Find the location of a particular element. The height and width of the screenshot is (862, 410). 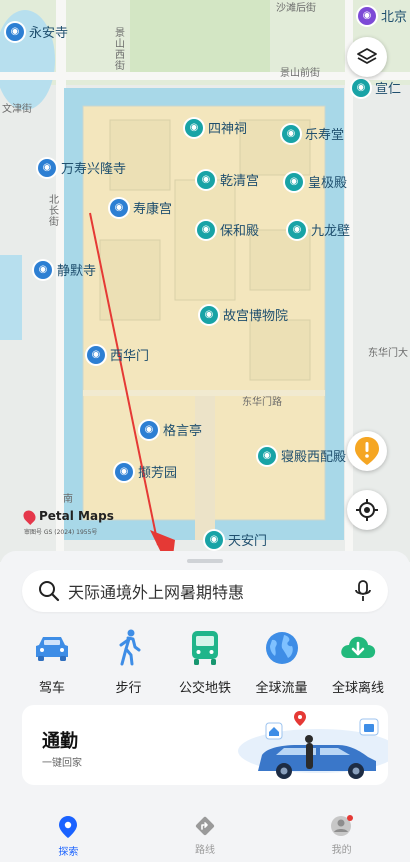

poi-tiananmen: ◉ 天安门 is located at coordinates (236, 539).